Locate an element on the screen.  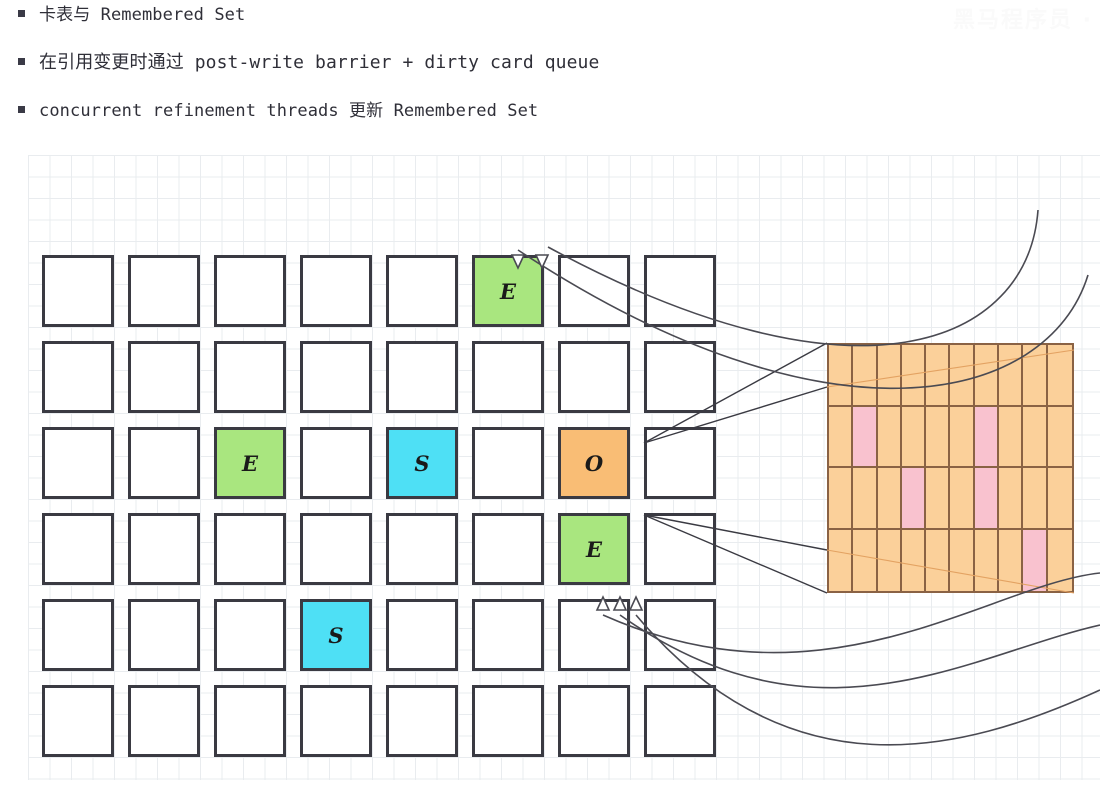
region-cell-eden-left: E is located at coordinates (250, 463).